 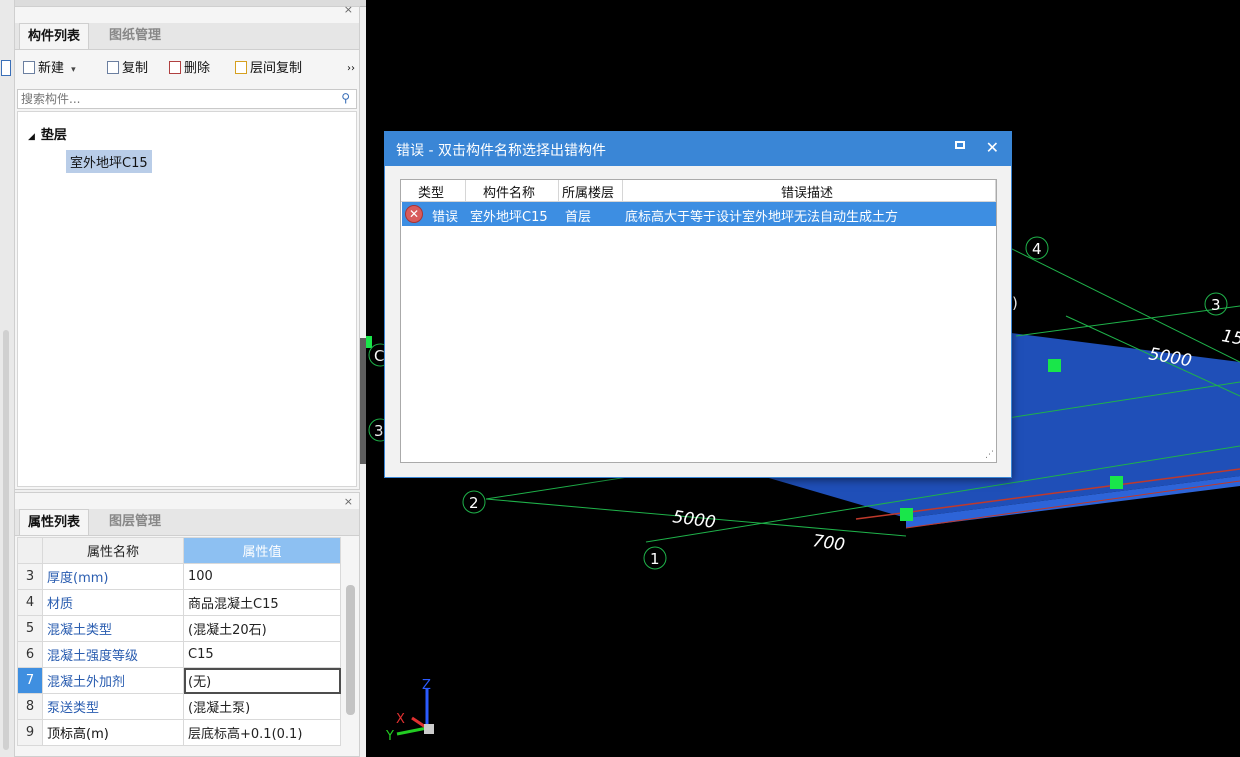 I want to click on delete-button: 删除, so click(x=189, y=69).